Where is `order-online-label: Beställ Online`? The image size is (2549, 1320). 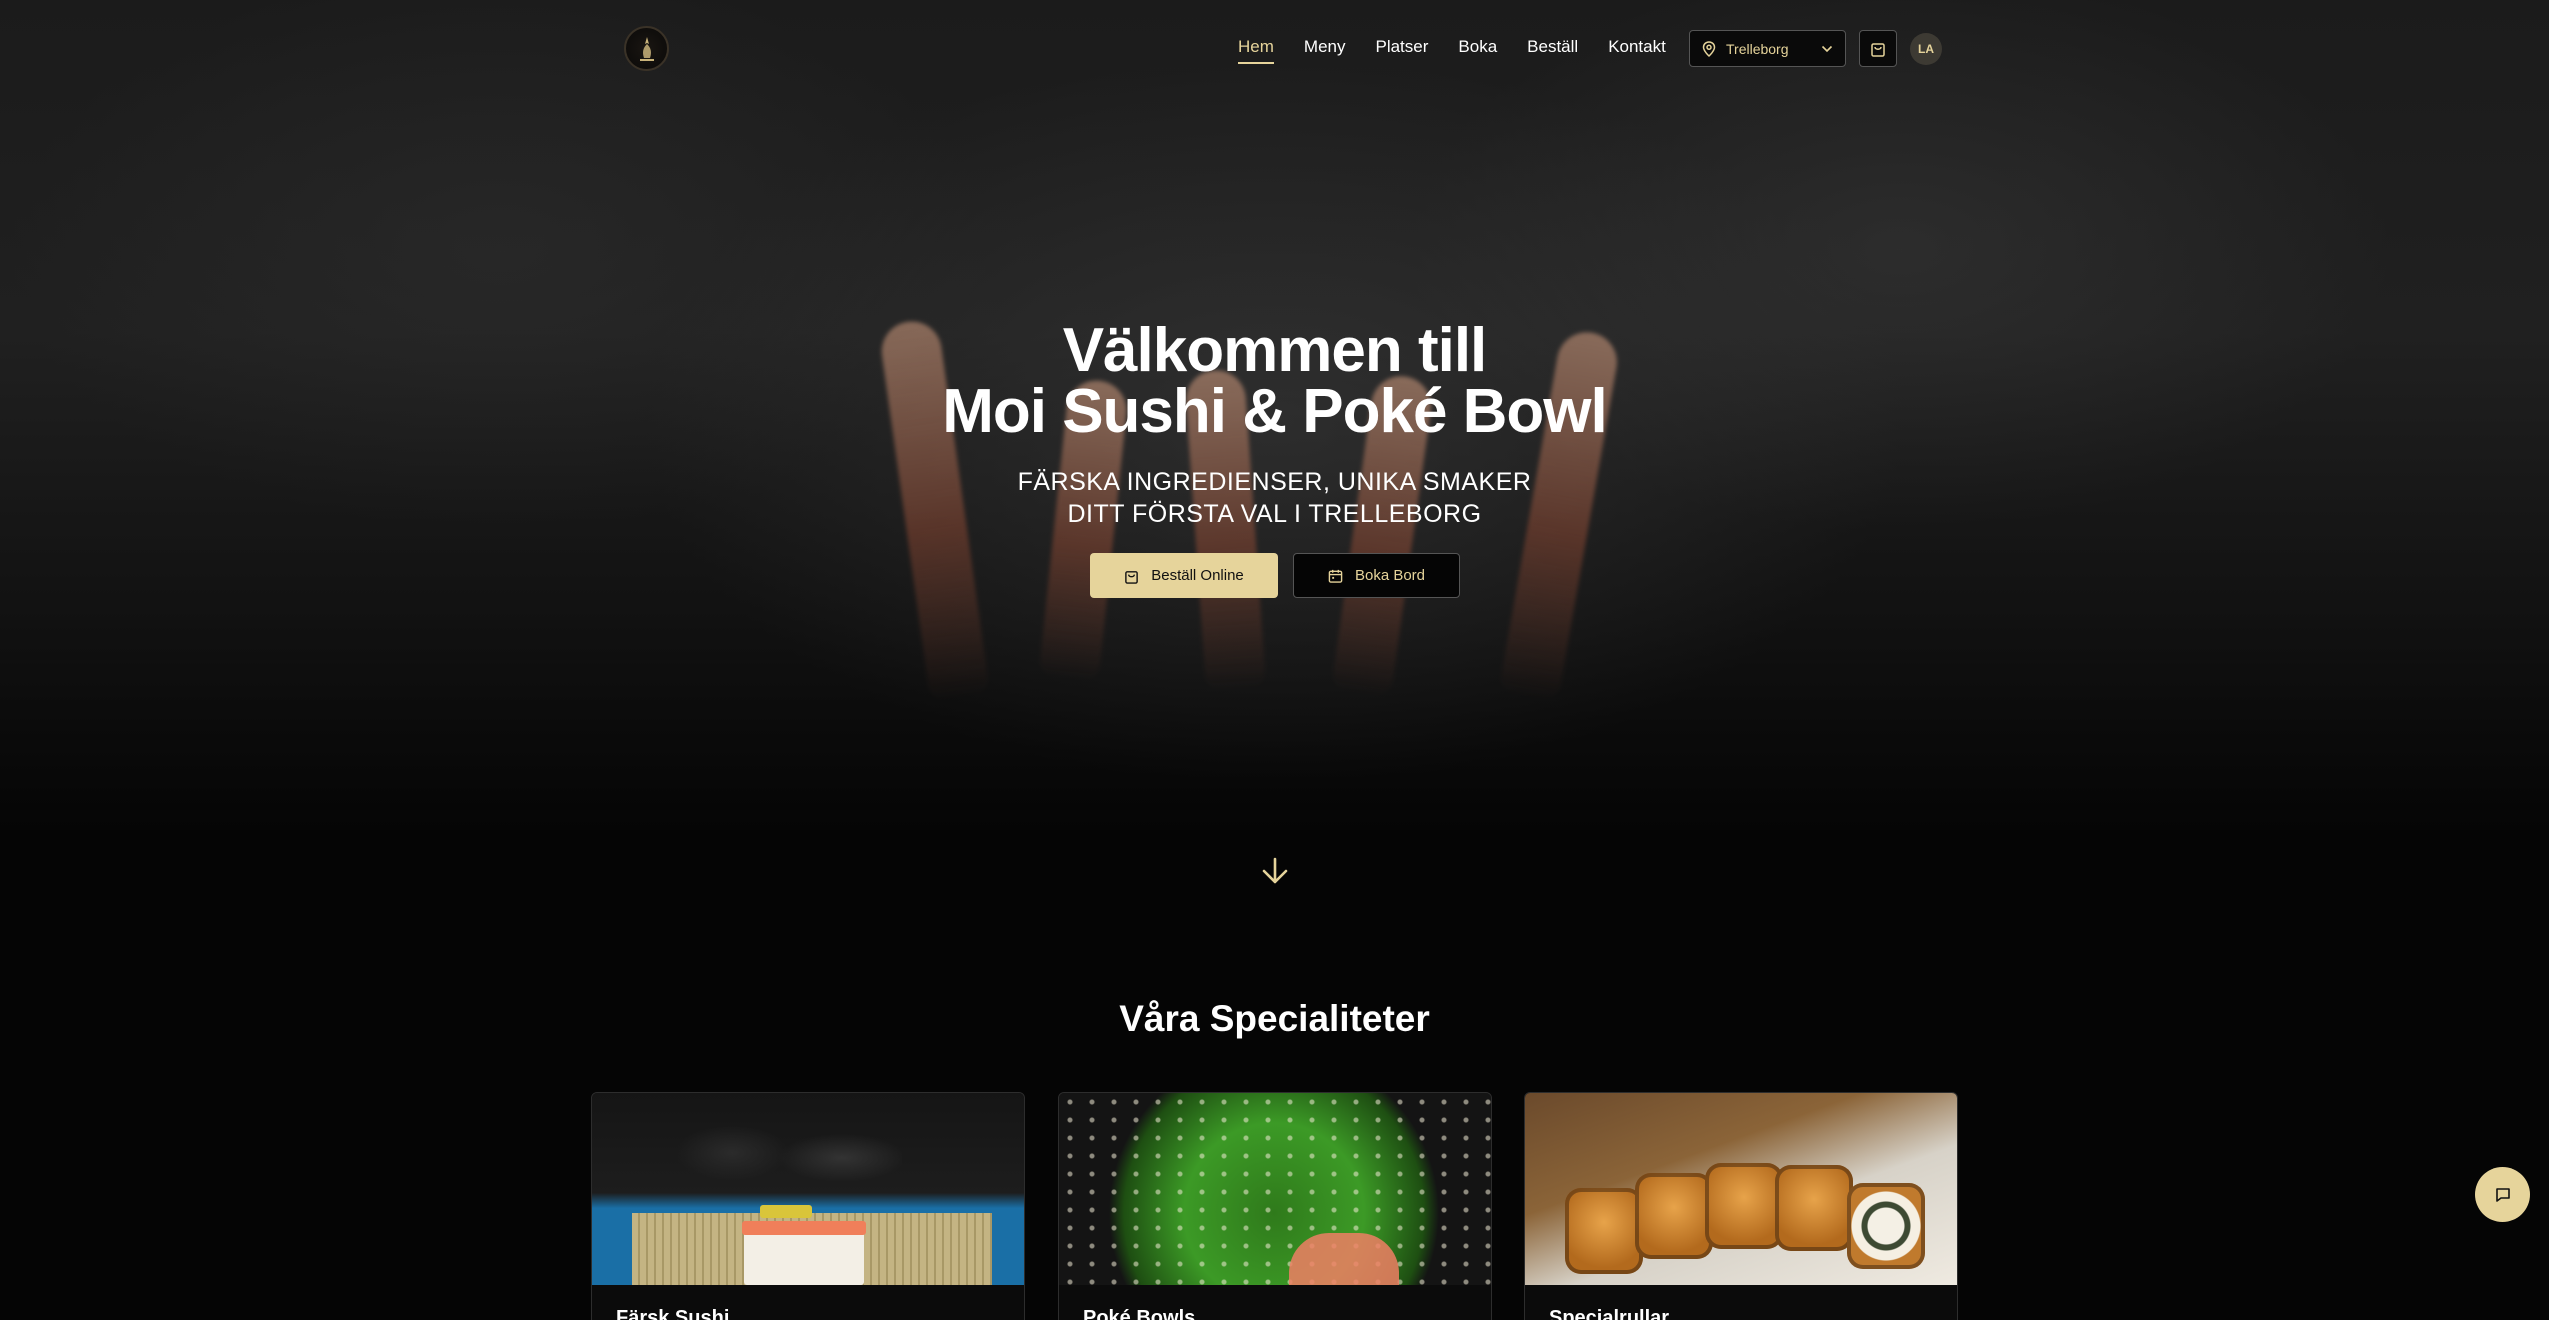
order-online-label: Beställ Online is located at coordinates (1197, 575).